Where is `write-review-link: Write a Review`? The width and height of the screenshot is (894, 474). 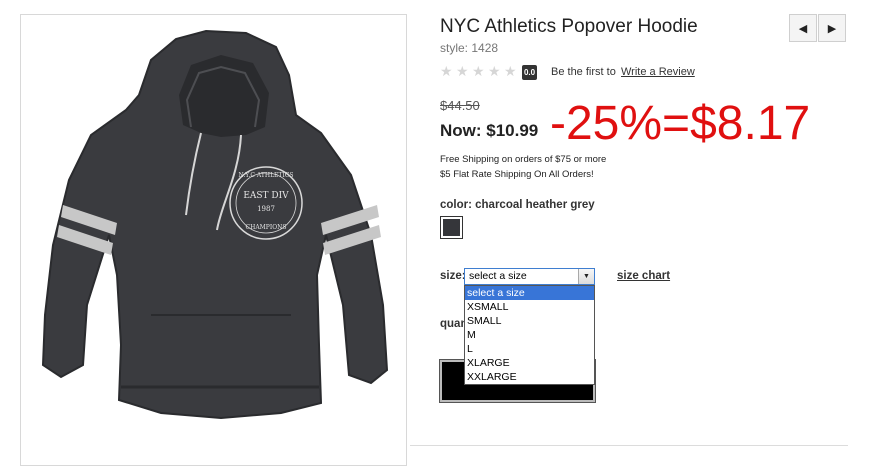
write-review-link: Write a Review is located at coordinates (658, 72).